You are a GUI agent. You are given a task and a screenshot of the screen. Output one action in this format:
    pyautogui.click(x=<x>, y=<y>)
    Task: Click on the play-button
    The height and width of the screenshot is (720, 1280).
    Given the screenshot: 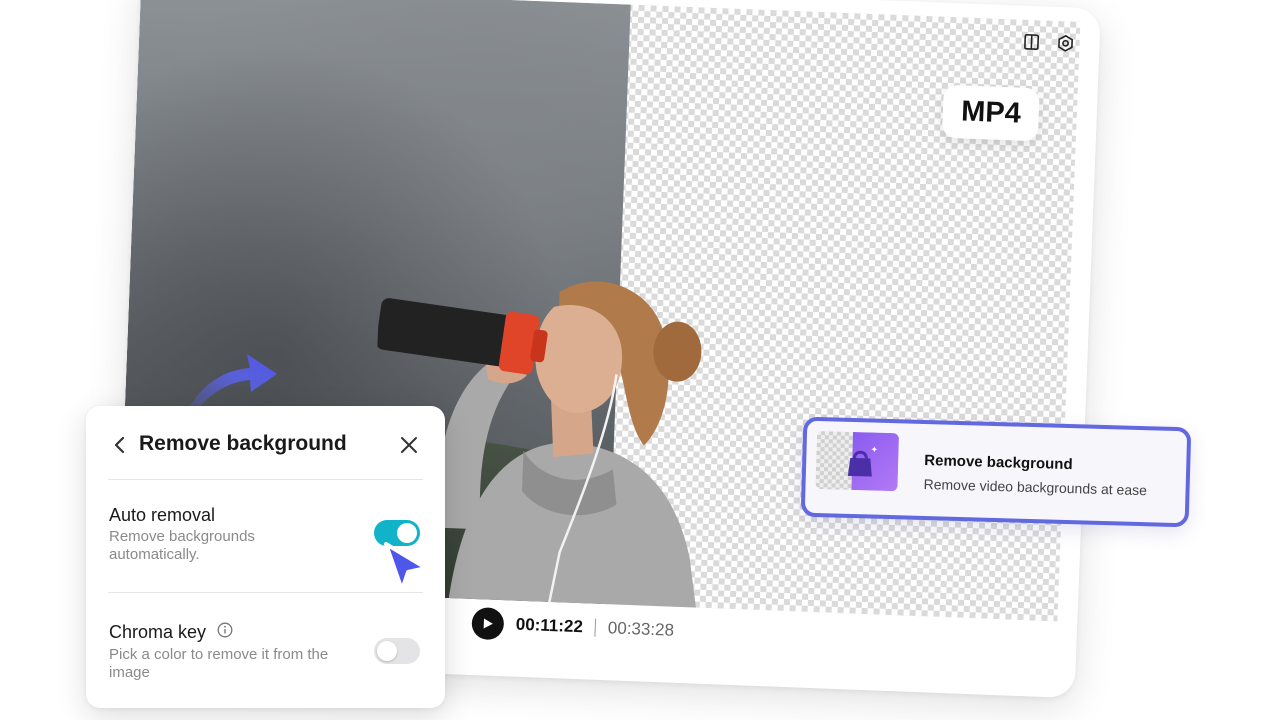 What is the action you would take?
    pyautogui.click(x=488, y=623)
    